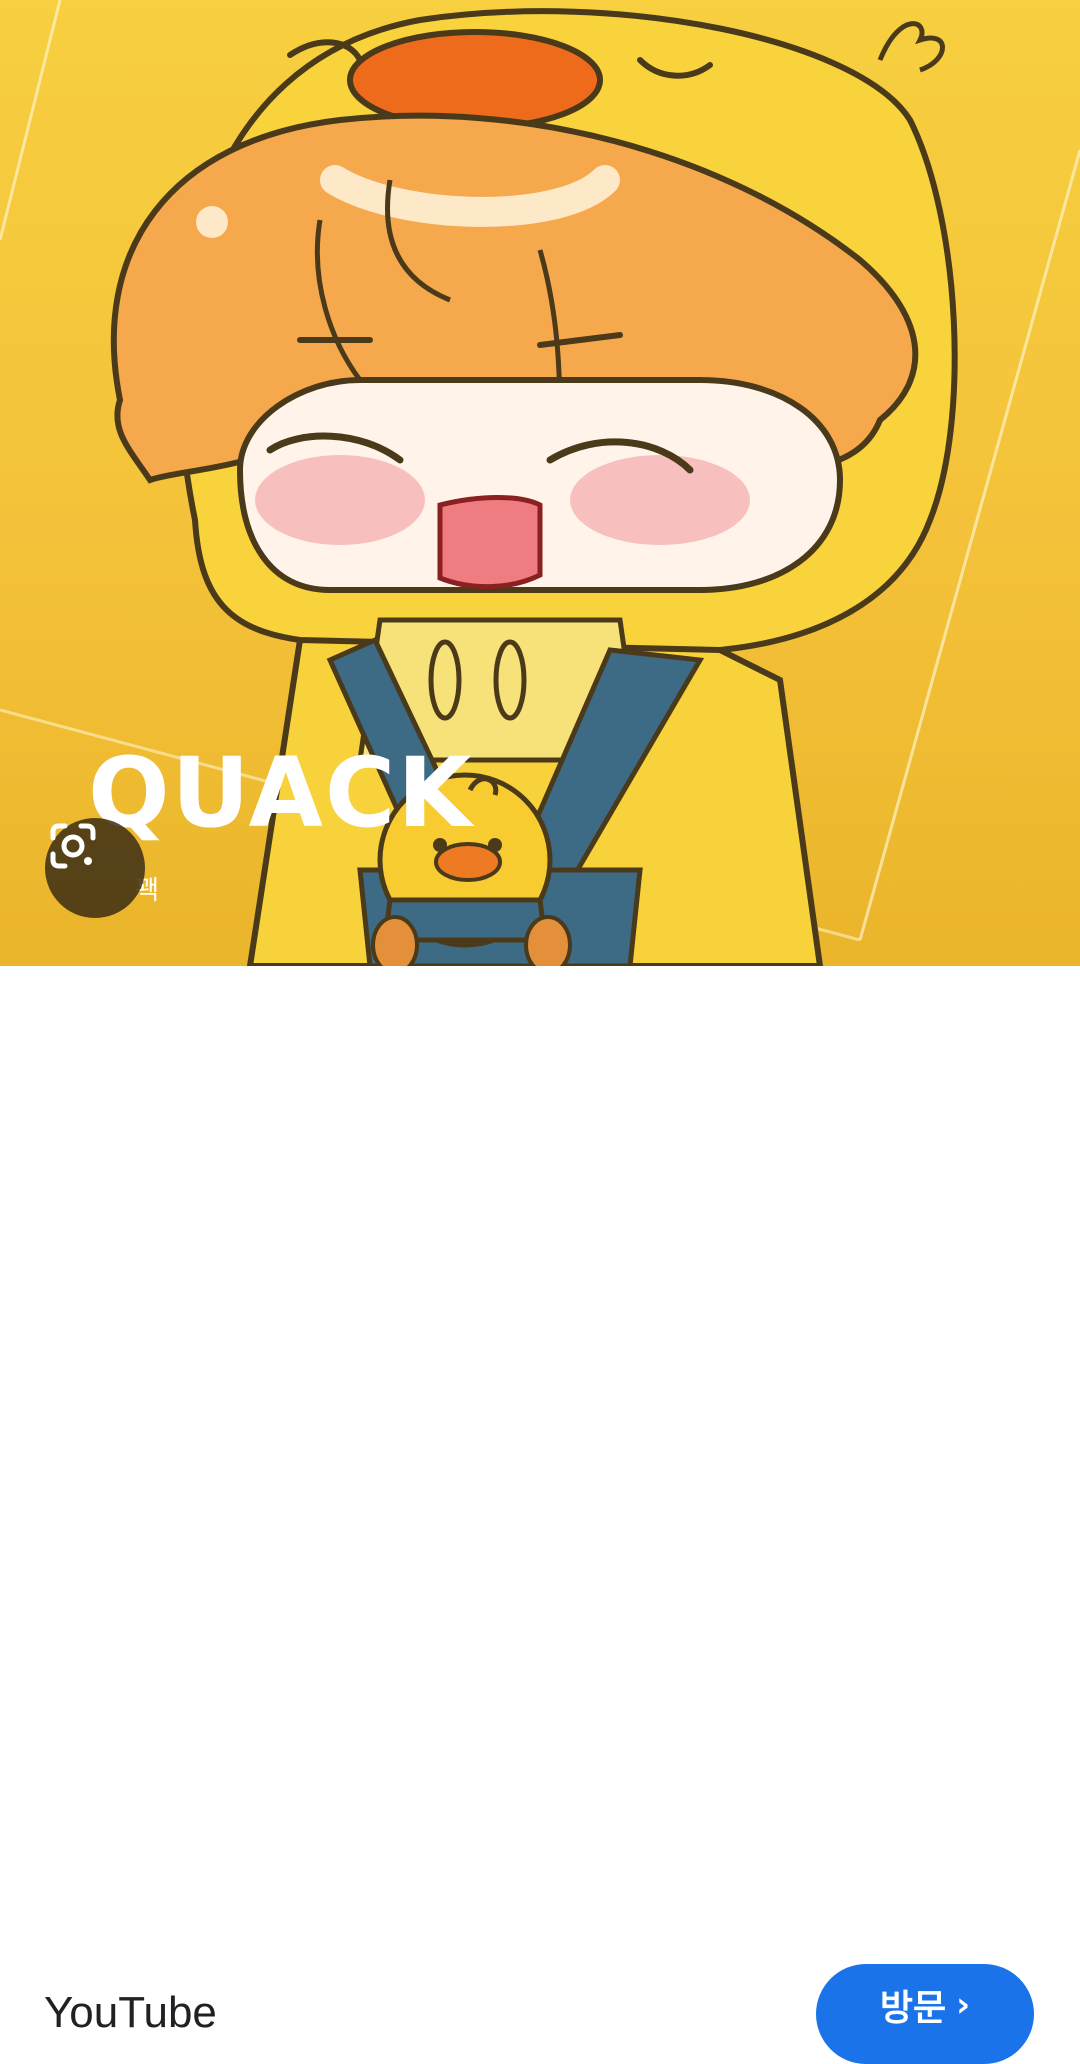 The width and height of the screenshot is (1080, 2064). I want to click on lens-button, so click(95, 868).